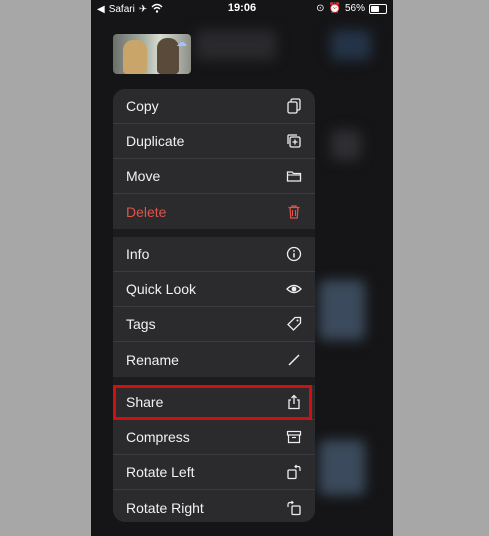 This screenshot has width=489, height=536. I want to click on menu-item-copy: Copy, so click(214, 106).